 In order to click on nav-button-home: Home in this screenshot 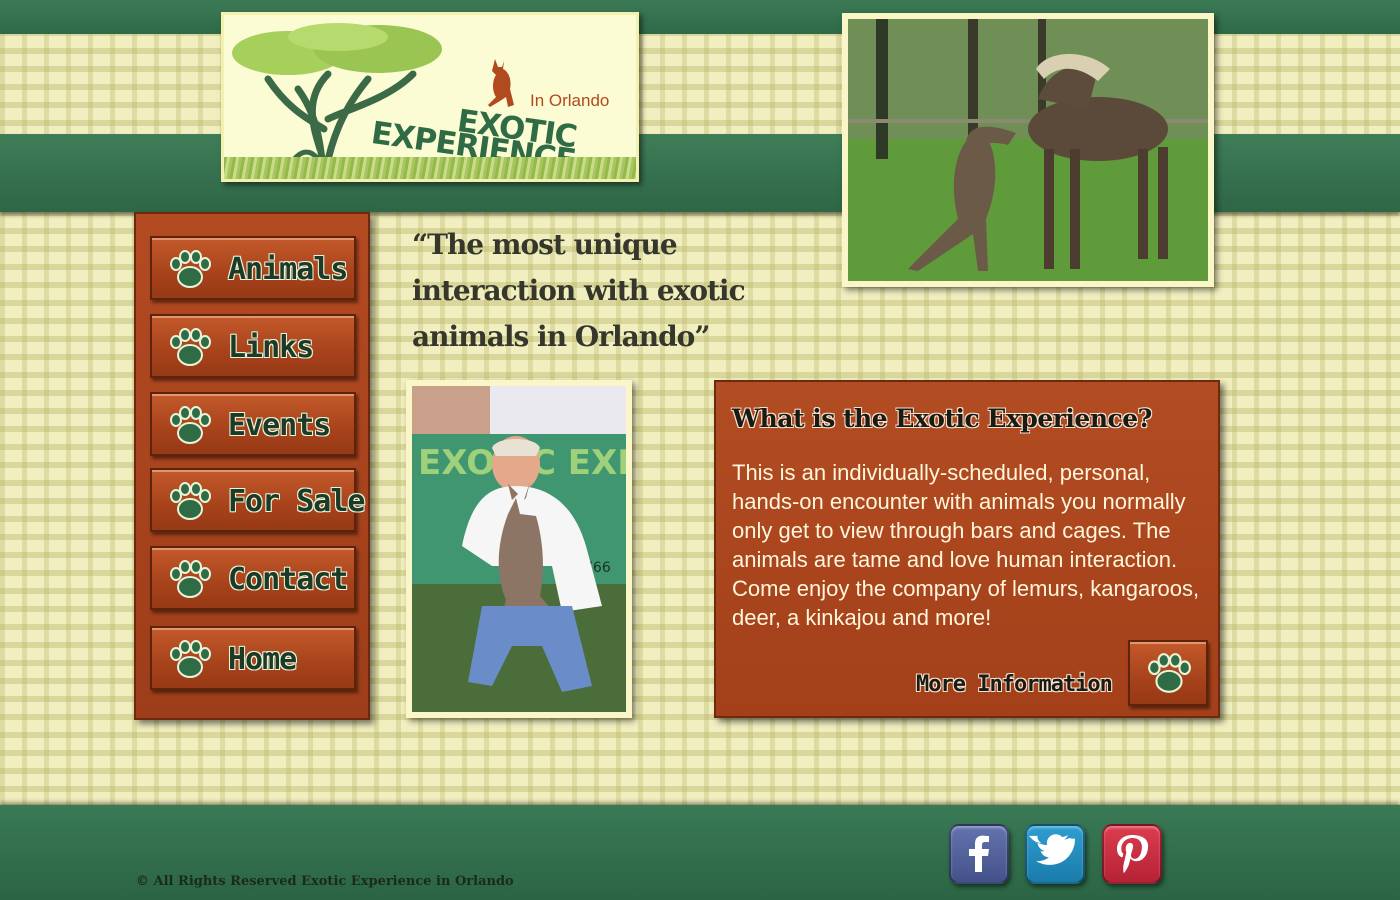, I will do `click(253, 658)`.